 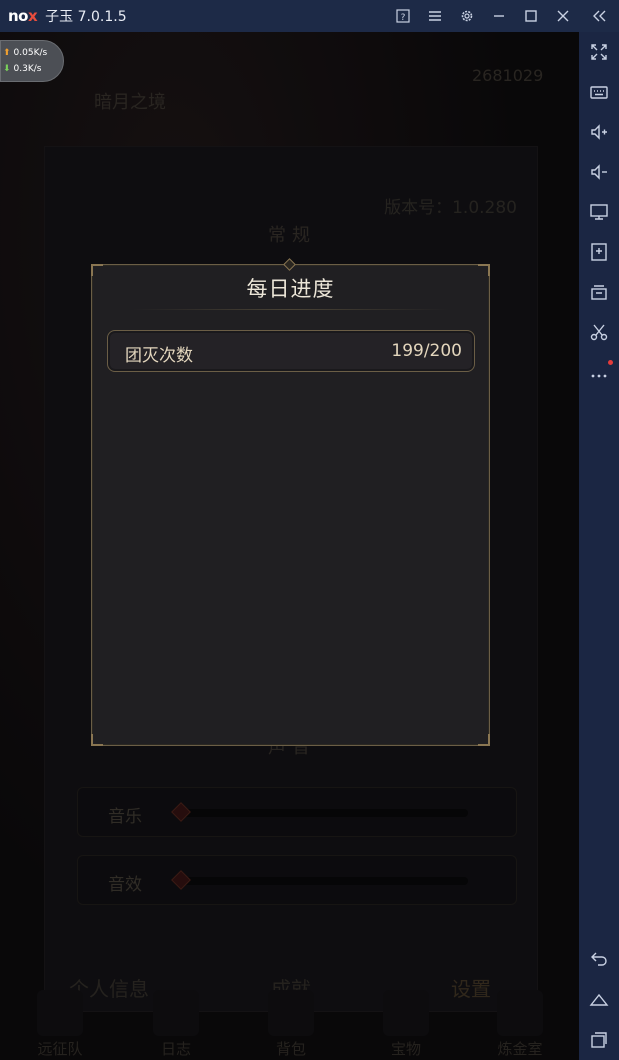 What do you see at coordinates (599, 372) in the screenshot?
I see `more-icon` at bounding box center [599, 372].